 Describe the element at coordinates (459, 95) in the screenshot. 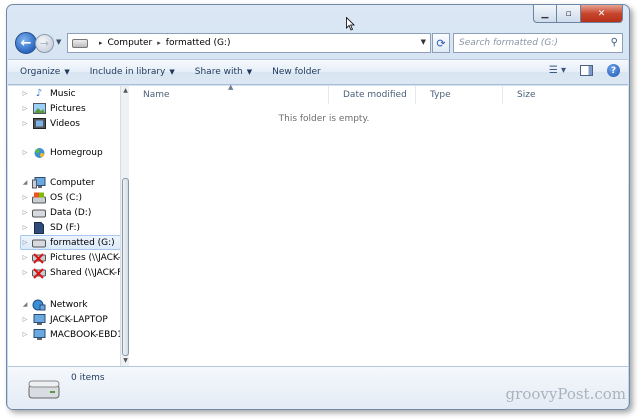

I see `column-header-type: Type` at that location.